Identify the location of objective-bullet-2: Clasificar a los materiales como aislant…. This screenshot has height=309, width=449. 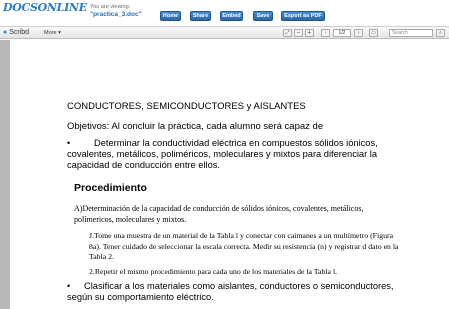
(230, 291).